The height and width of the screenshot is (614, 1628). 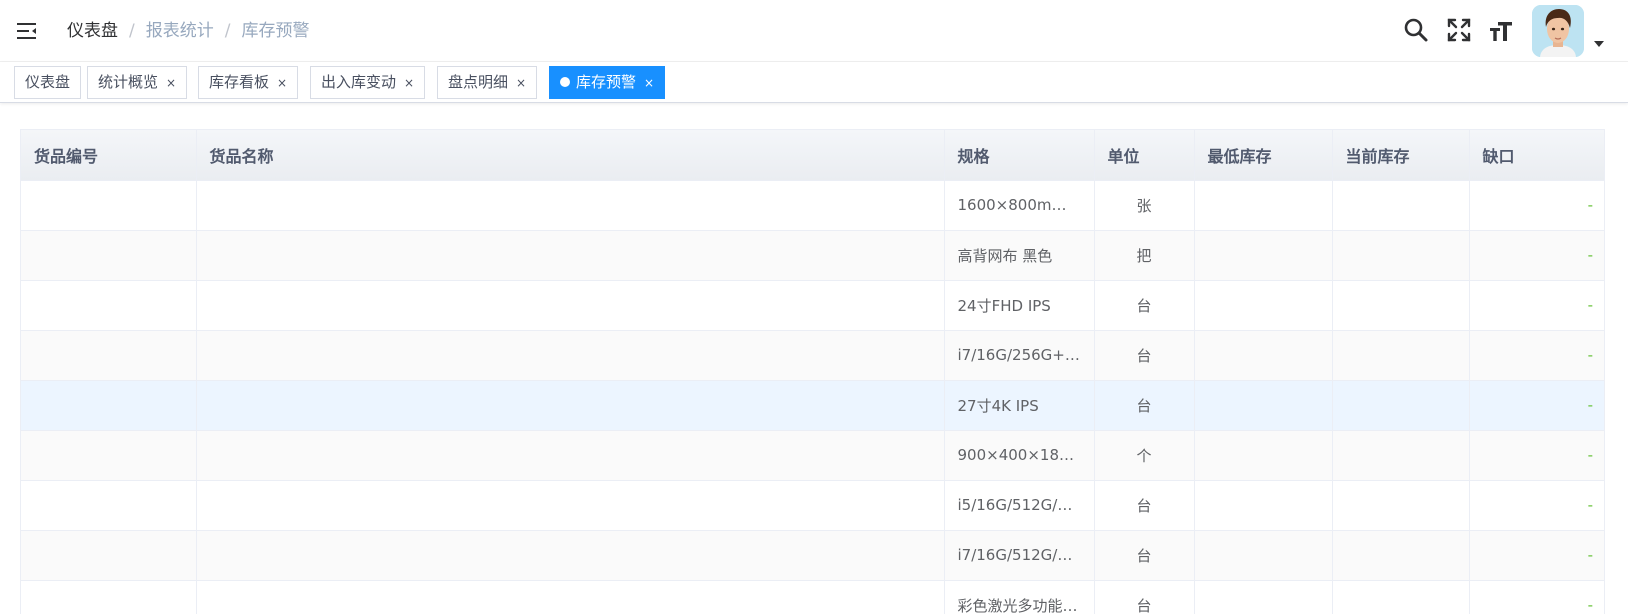 I want to click on table-row: i5/16G/512G/1… 台 -, so click(x=812, y=505).